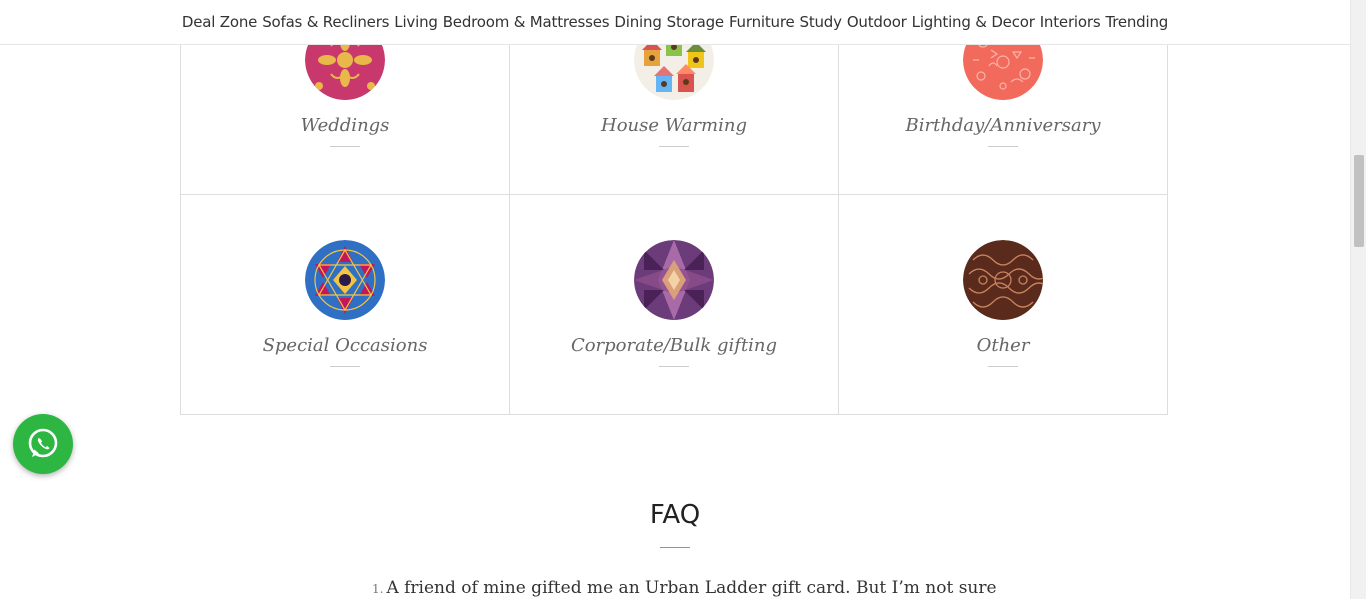  Describe the element at coordinates (1003, 280) in the screenshot. I see `brown-ornament-pattern-icon` at that location.